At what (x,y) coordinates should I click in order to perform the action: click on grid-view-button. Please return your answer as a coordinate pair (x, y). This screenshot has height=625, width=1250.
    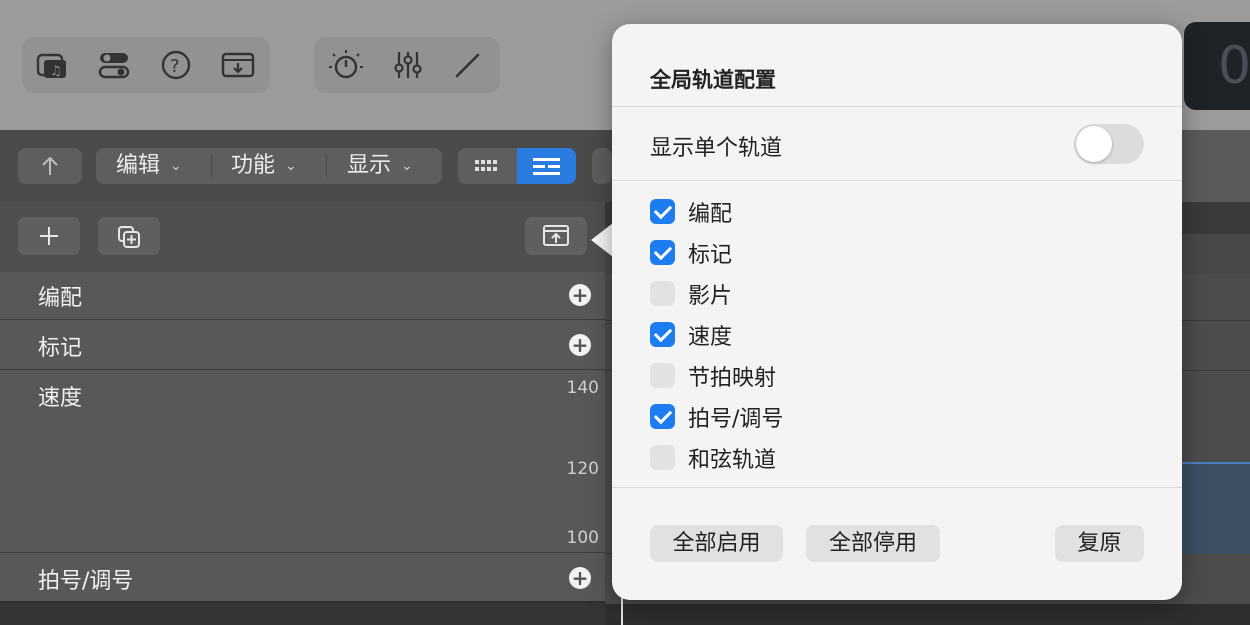
    Looking at the image, I should click on (487, 166).